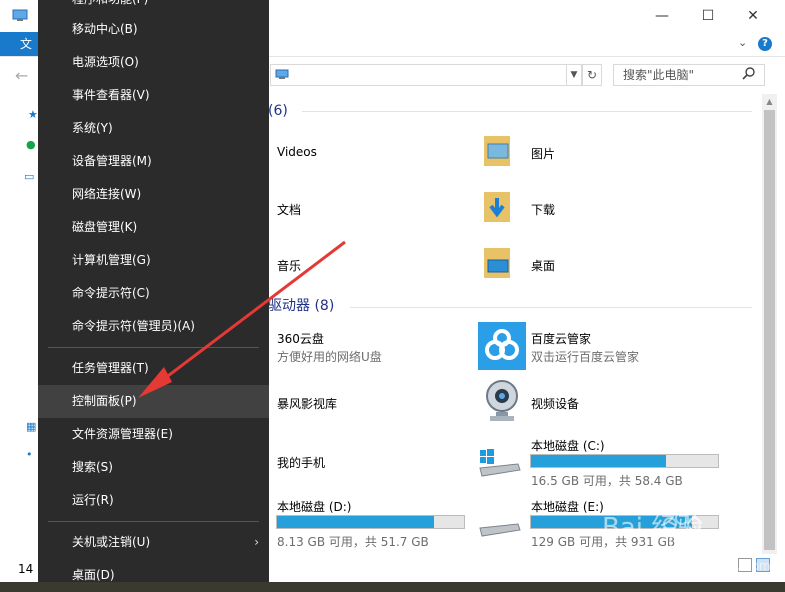 This screenshot has width=785, height=592. Describe the element at coordinates (20, 338) in the screenshot. I see `navigation-pane: ★ ● ▭ ▦ •` at that location.